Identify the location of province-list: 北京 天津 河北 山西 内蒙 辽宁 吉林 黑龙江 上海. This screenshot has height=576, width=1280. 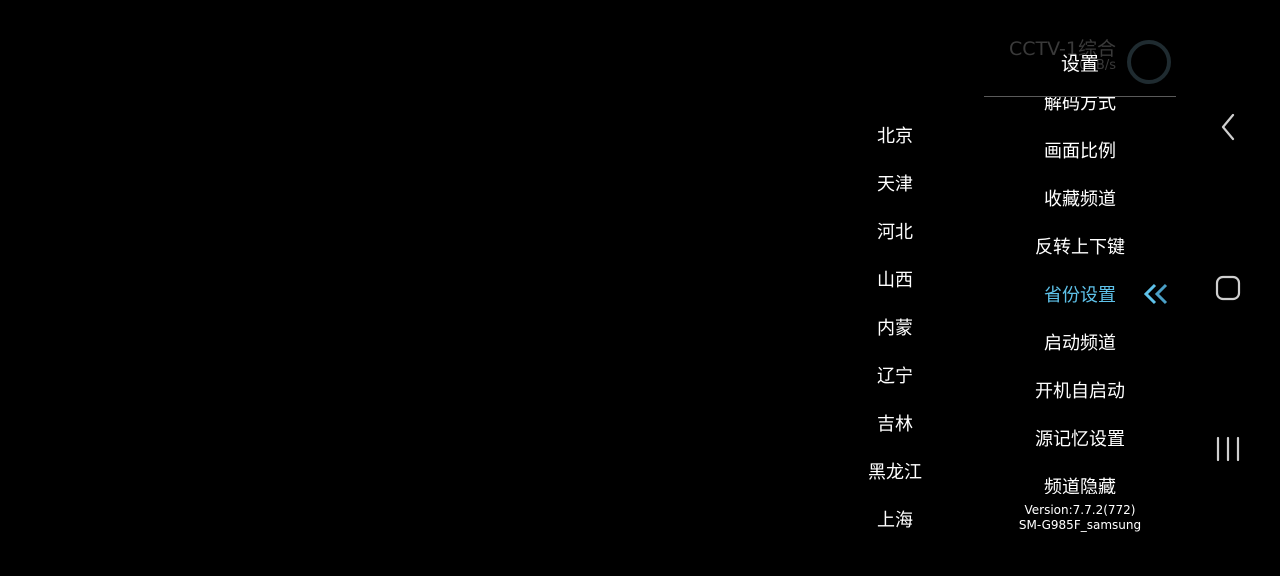
(895, 329).